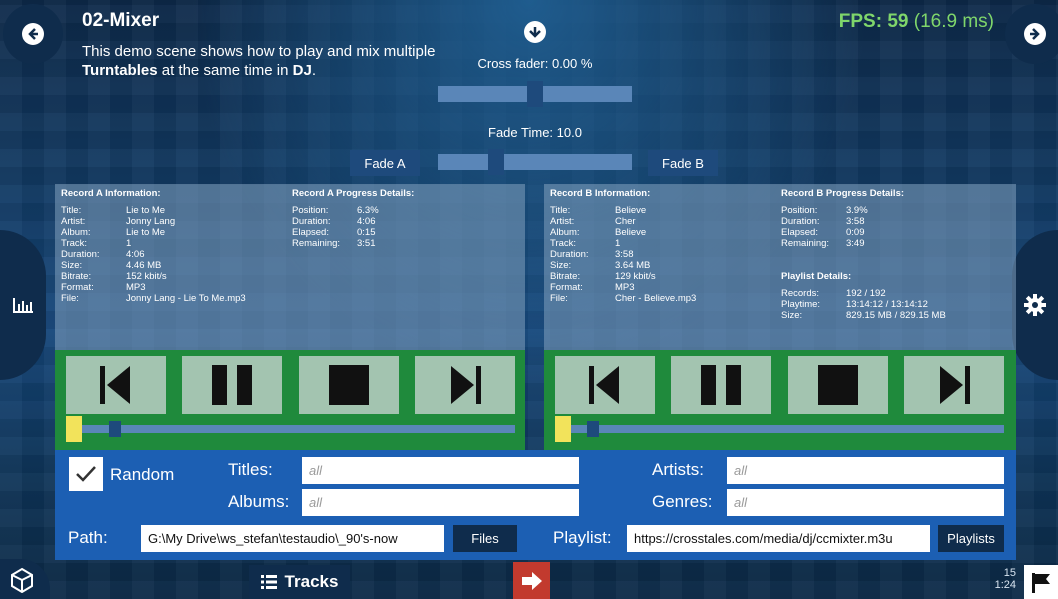 The image size is (1058, 599). I want to click on list-icon, so click(268, 582).